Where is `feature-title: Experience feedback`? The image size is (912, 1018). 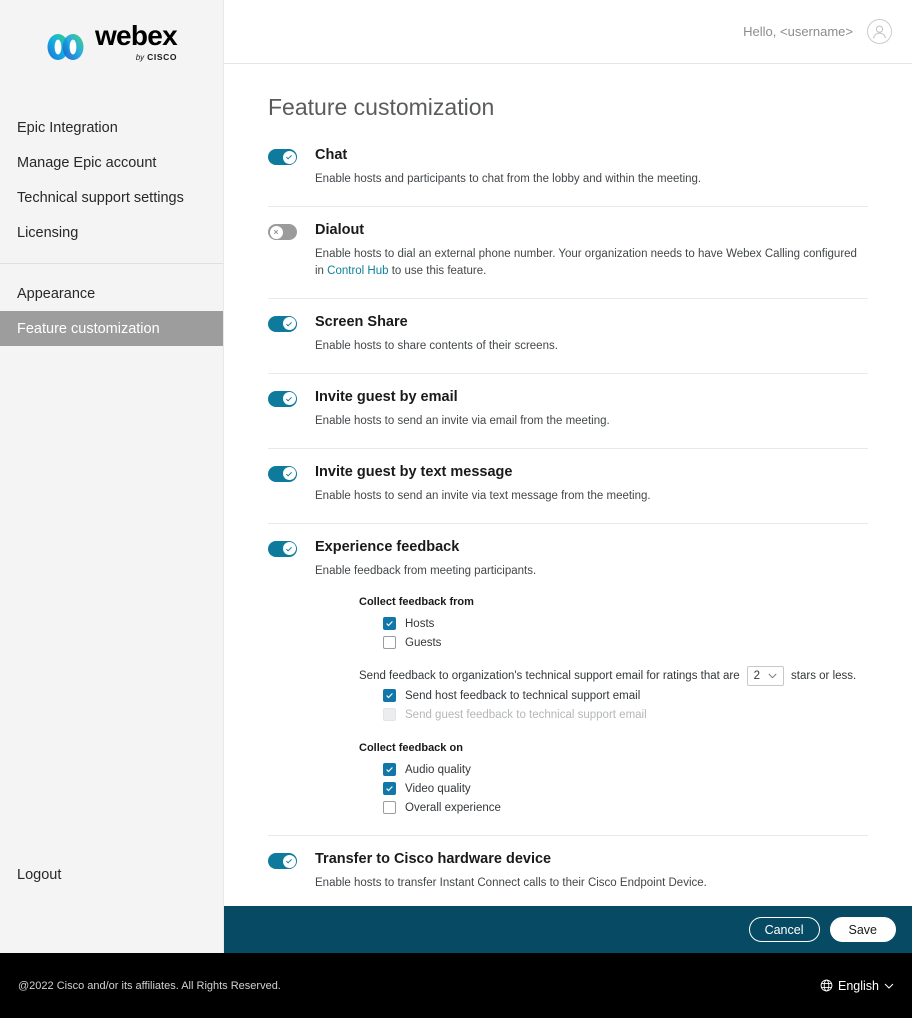 feature-title: Experience feedback is located at coordinates (387, 546).